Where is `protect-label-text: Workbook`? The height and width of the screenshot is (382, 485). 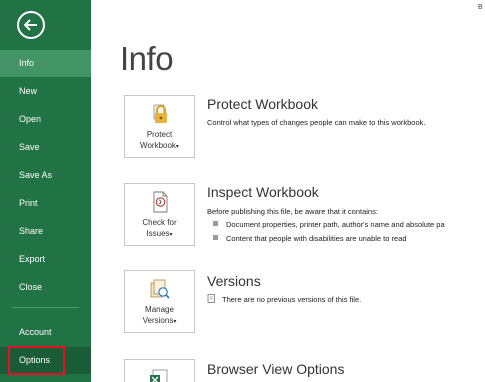 protect-label-text: Workbook is located at coordinates (158, 145).